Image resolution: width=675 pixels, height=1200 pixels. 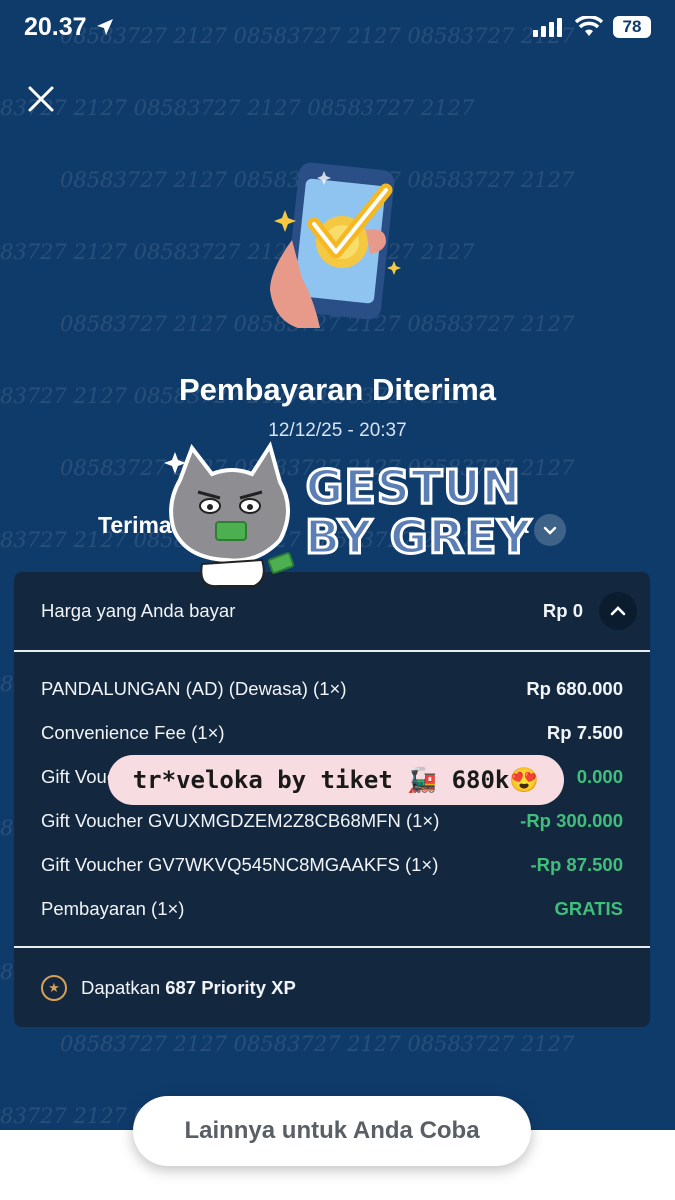 What do you see at coordinates (332, 611) in the screenshot?
I see `summary-row: Harga yang Anda bayar Rp 0` at bounding box center [332, 611].